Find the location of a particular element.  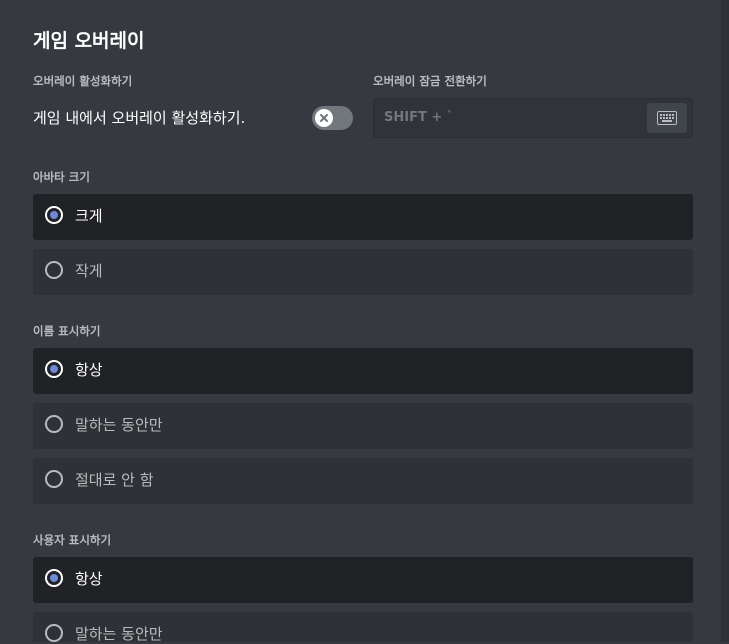

toggle-knob is located at coordinates (324, 118).